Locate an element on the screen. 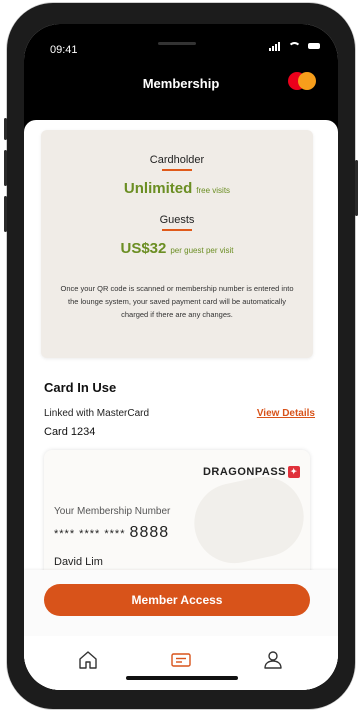 This screenshot has height=714, width=362. tab-profile is located at coordinates (273, 660).